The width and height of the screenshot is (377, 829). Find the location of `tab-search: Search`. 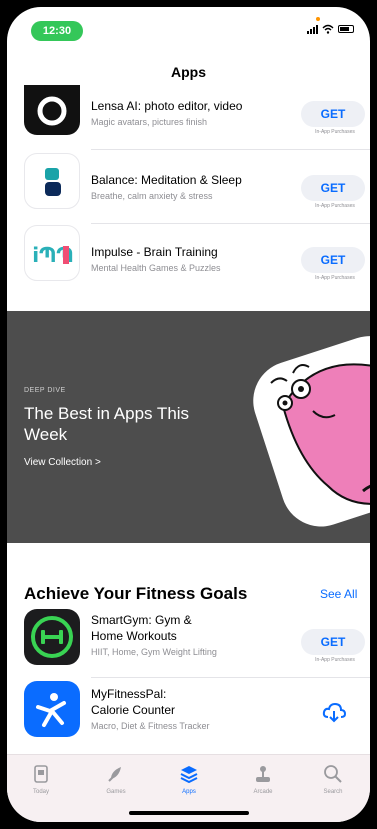

tab-search: Search is located at coordinates (333, 779).